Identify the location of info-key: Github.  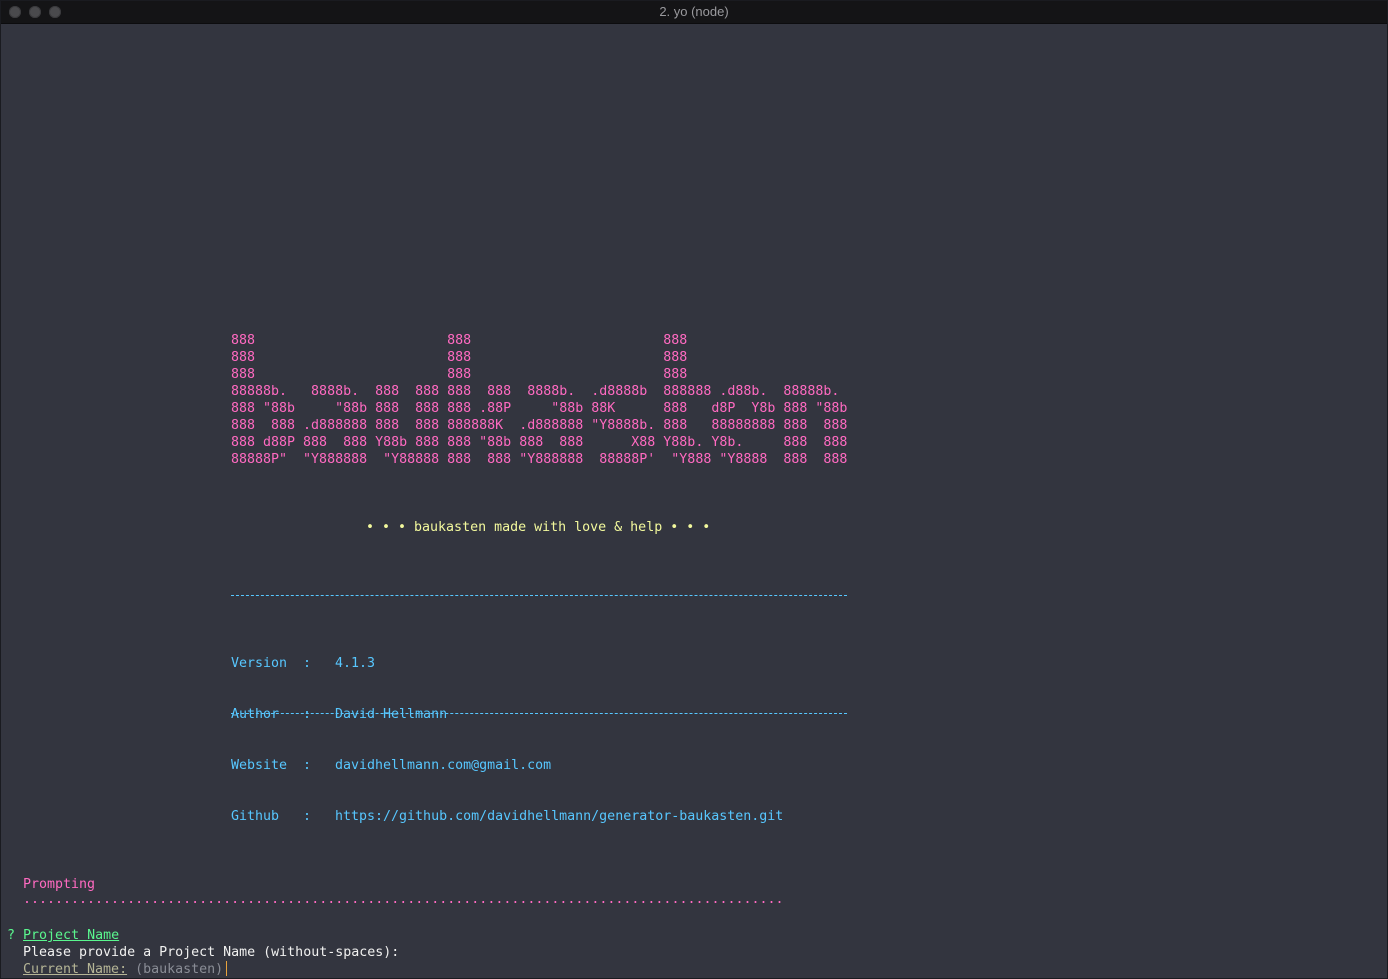
(255, 816).